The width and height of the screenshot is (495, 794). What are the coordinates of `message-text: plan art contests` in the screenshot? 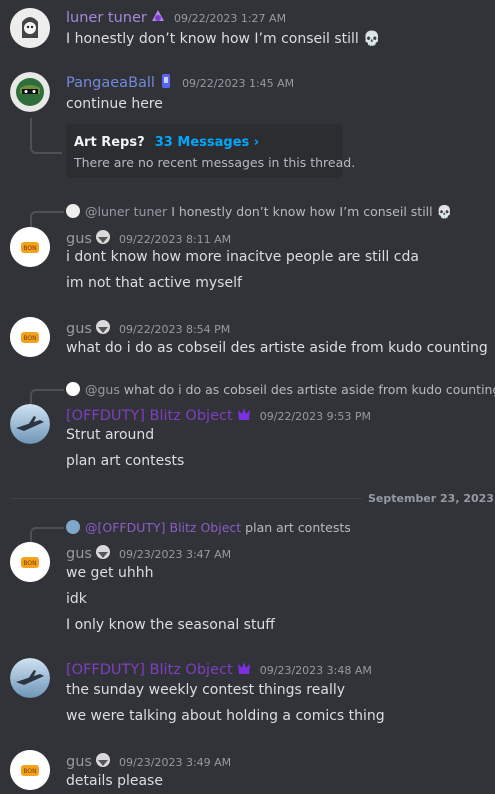 It's located at (125, 461).